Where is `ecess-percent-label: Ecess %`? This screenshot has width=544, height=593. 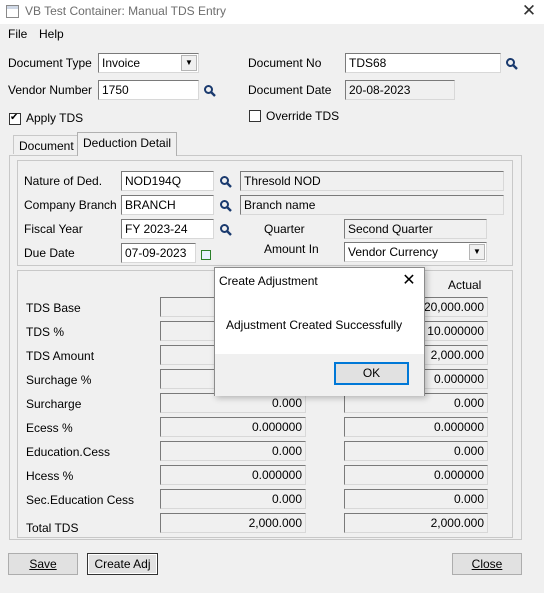 ecess-percent-label: Ecess % is located at coordinates (49, 428).